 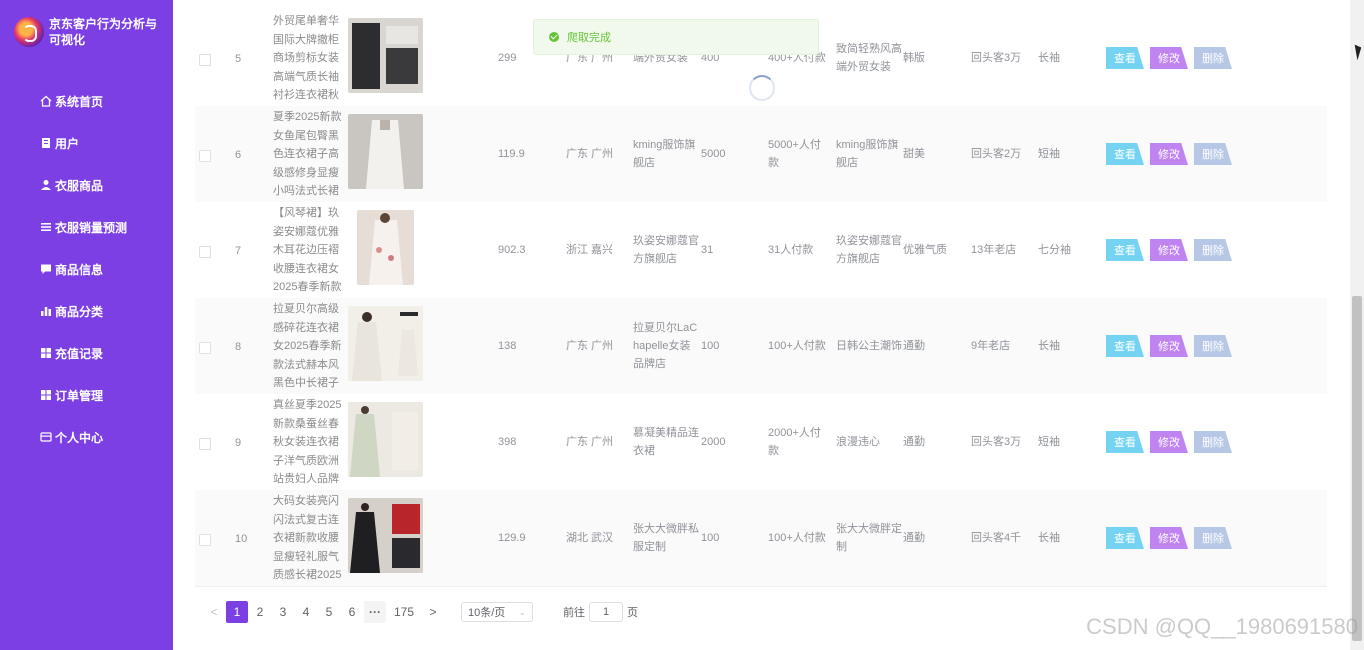 I want to click on sidebar-item-recharge: 充值记录, so click(x=86, y=353).